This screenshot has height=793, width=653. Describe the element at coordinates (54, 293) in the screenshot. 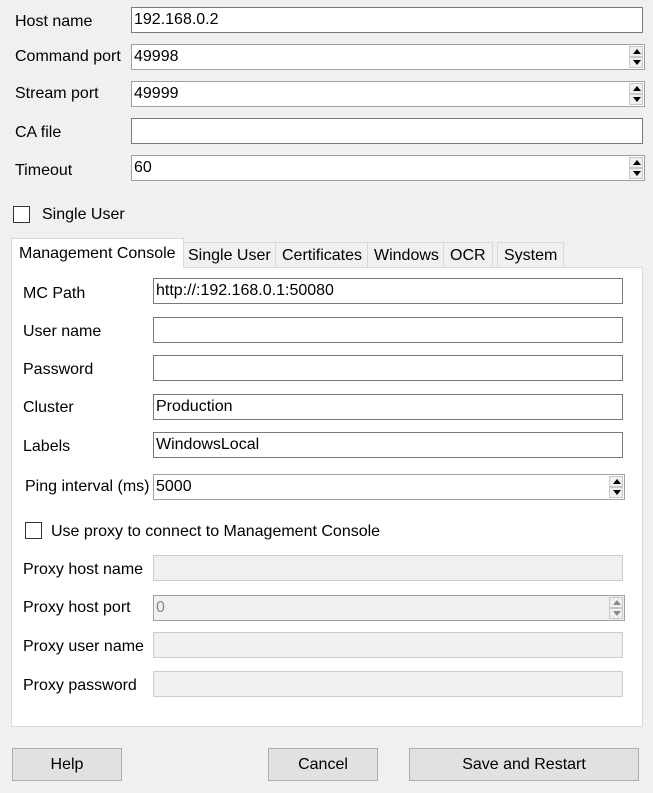

I see `mc-path-label: MC Path` at that location.